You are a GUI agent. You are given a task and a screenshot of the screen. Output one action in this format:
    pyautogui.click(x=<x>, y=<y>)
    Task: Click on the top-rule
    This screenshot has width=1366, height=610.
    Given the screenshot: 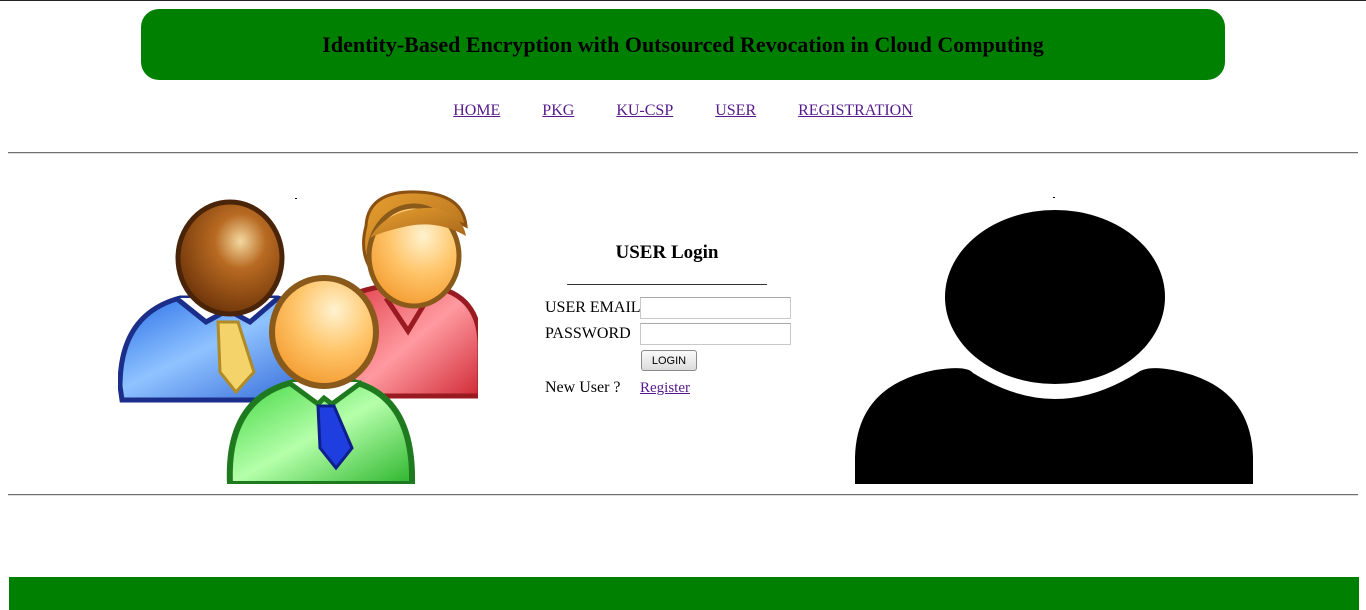 What is the action you would take?
    pyautogui.click(x=683, y=0)
    